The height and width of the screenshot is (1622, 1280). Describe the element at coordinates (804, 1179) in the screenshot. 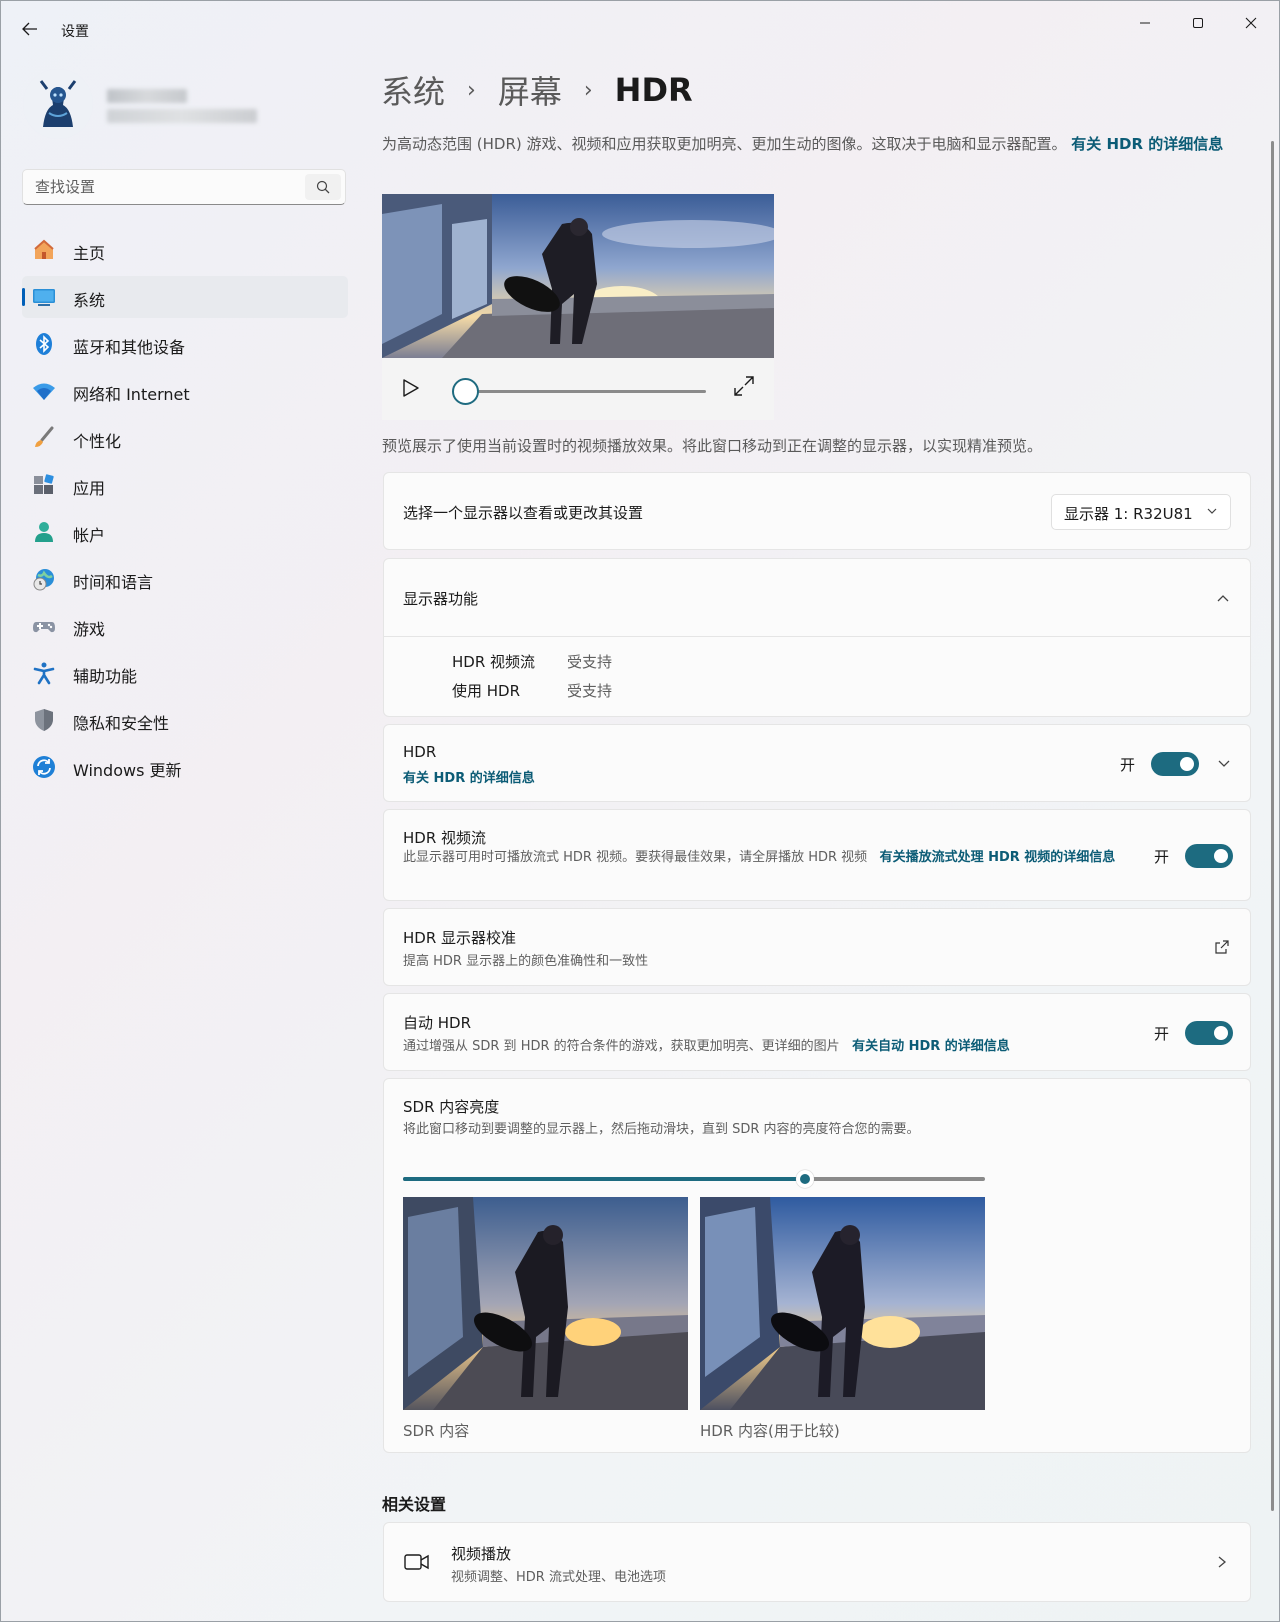

I see `sdr-brightness-thumb` at that location.